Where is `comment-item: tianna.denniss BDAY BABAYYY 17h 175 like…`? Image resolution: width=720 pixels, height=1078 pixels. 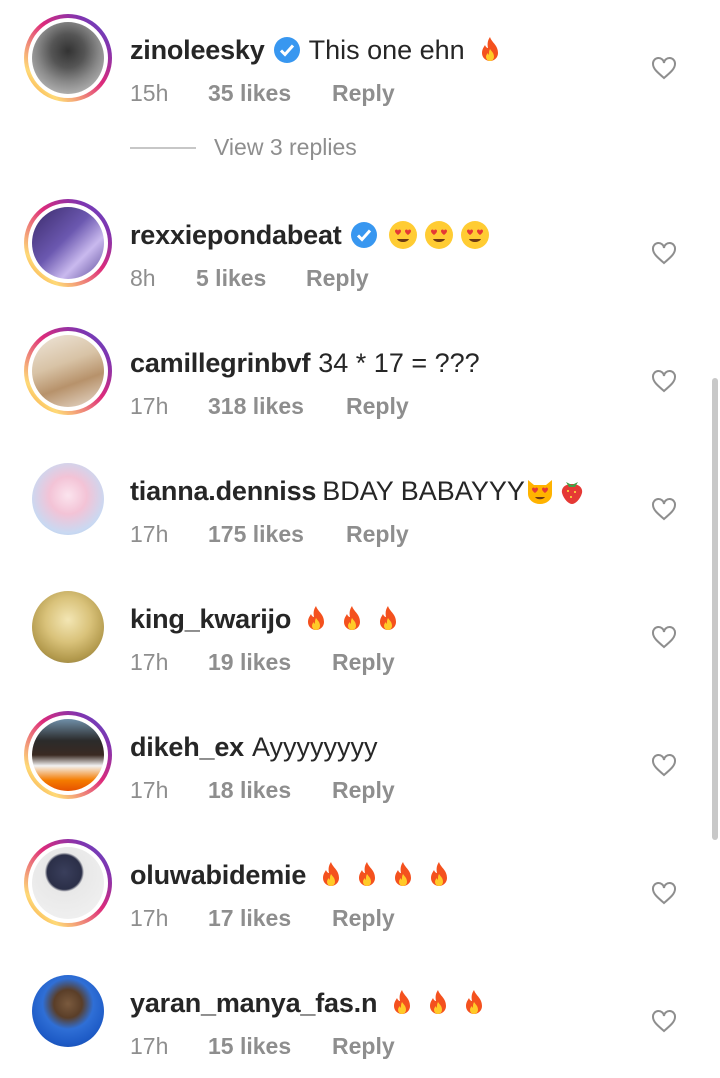
comment-item: tianna.denniss BDAY BABAYYY 17h 175 like… is located at coordinates (360, 510).